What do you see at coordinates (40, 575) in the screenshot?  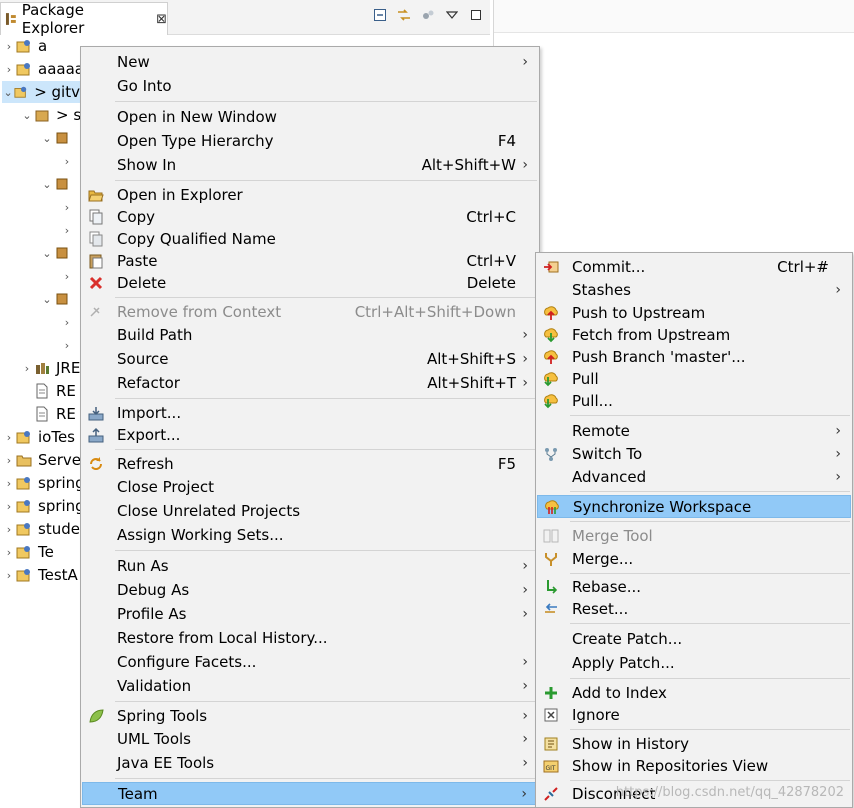 I see `tree-item: › TestA` at bounding box center [40, 575].